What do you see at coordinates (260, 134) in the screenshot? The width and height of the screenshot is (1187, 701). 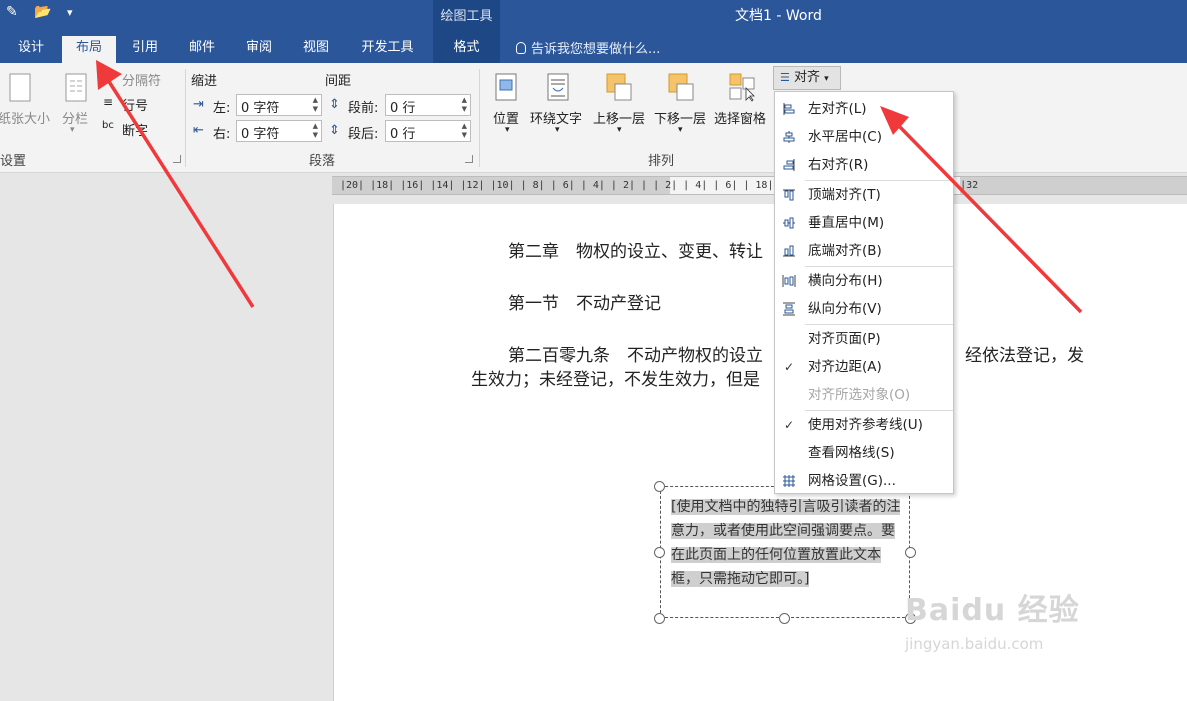 I see `indent-right-value: 0 字符` at bounding box center [260, 134].